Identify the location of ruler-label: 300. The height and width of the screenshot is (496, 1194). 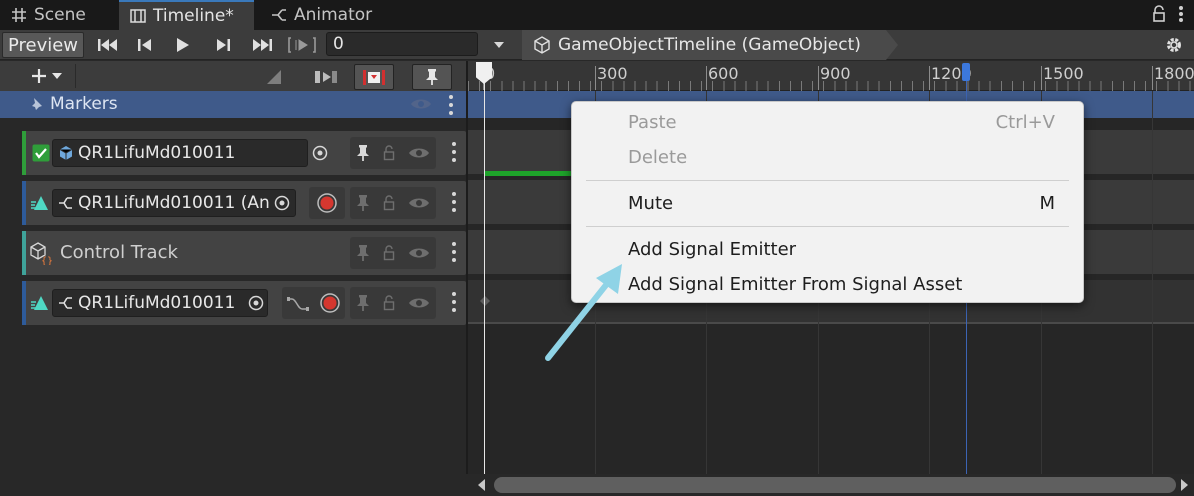
(612, 73).